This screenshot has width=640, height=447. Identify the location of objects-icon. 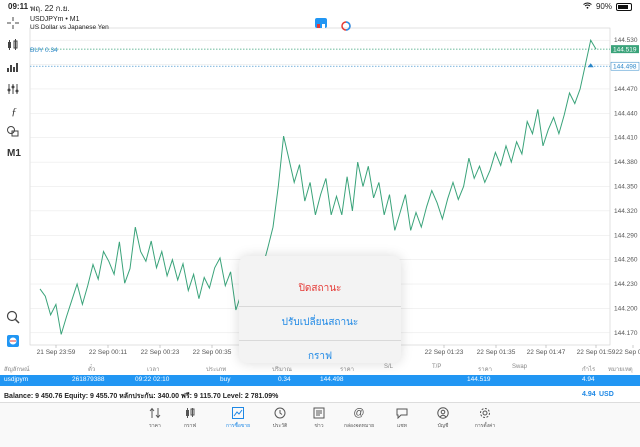
(14, 90).